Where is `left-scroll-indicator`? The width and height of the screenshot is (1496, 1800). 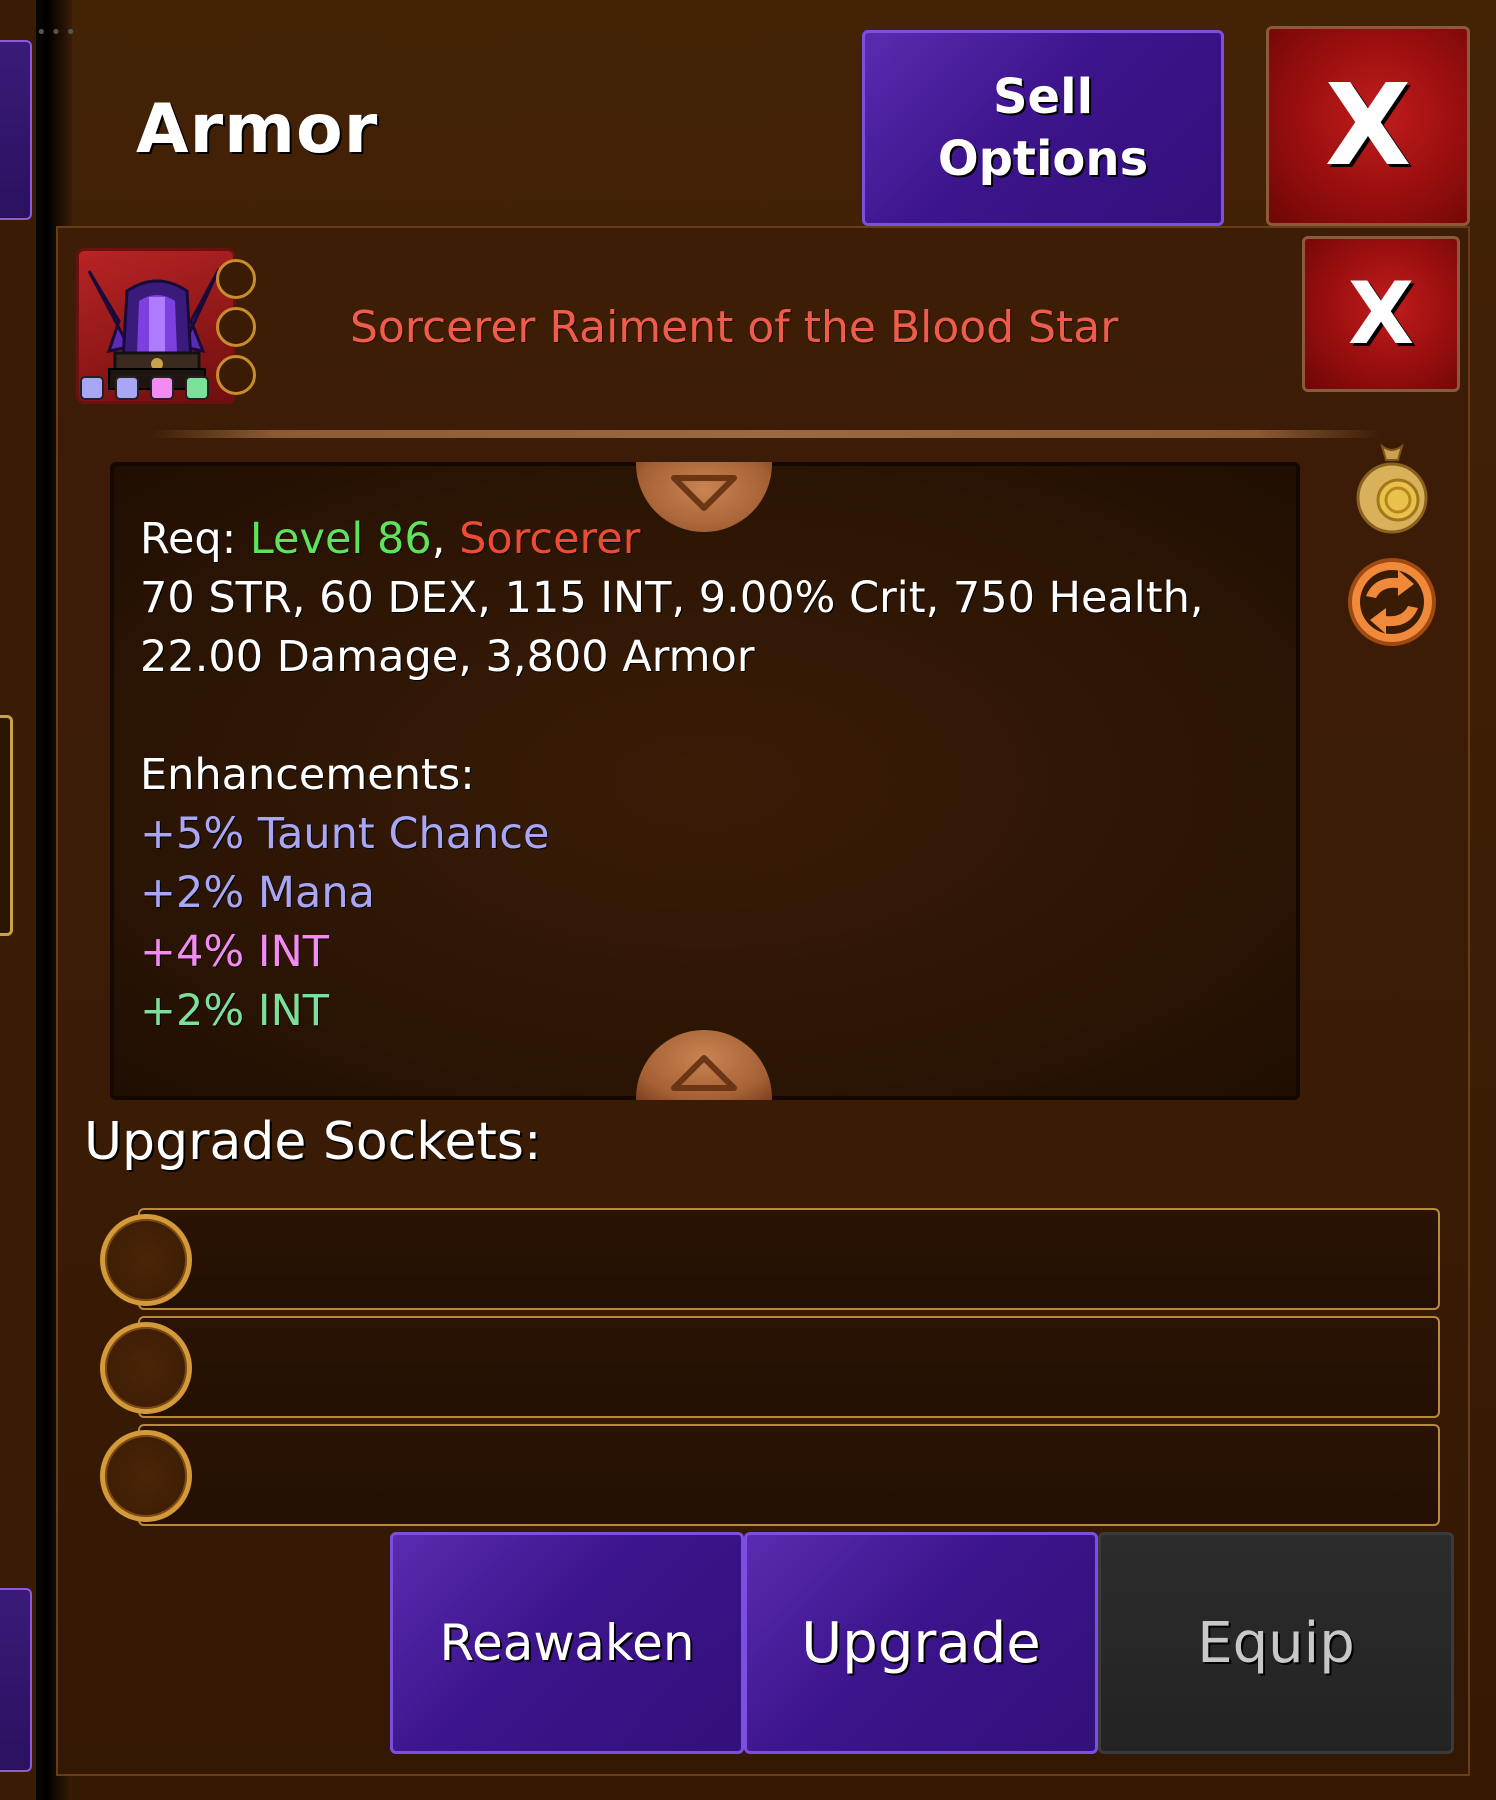
left-scroll-indicator is located at coordinates (6, 825).